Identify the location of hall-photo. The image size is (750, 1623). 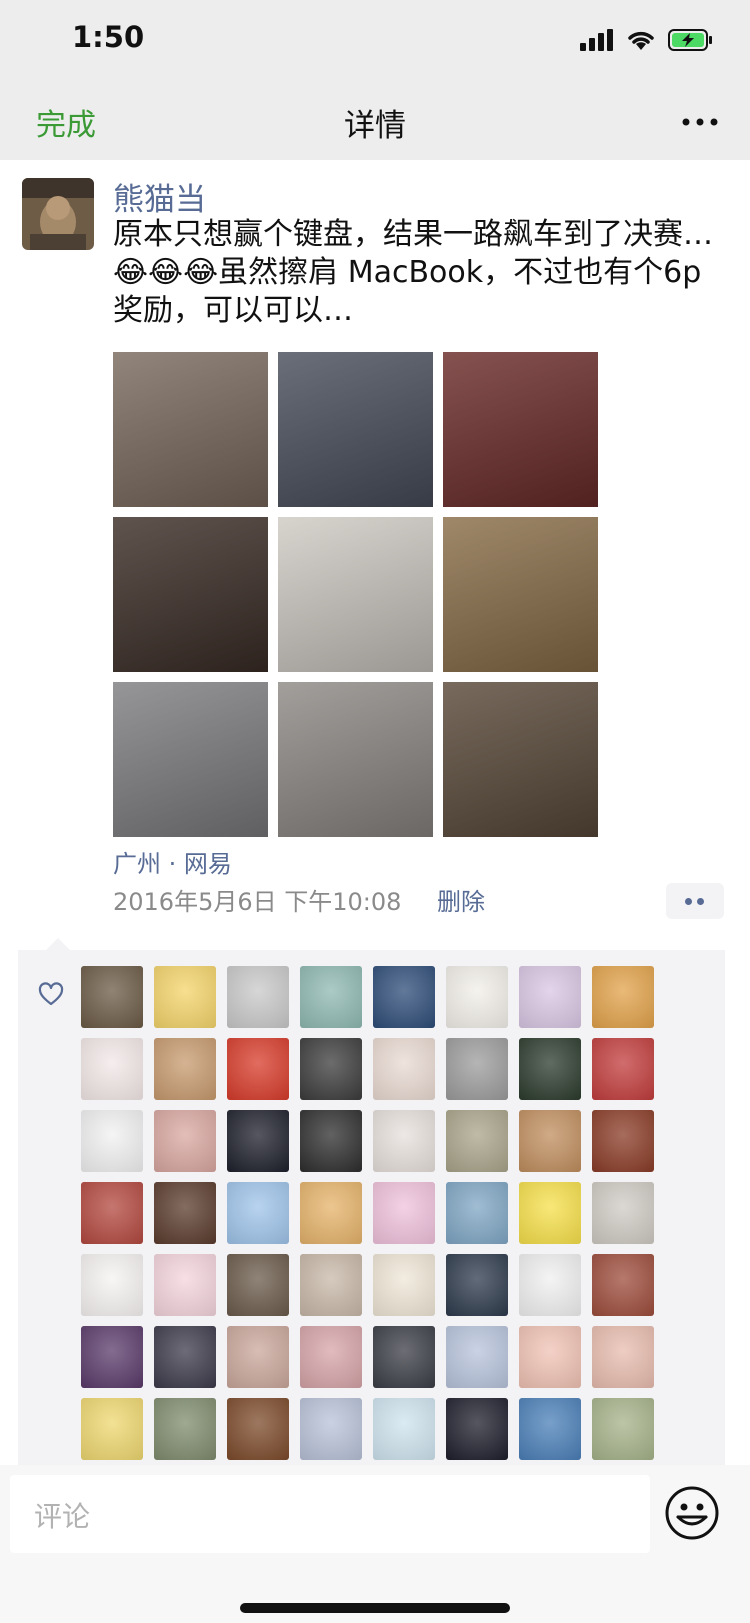
(190, 594).